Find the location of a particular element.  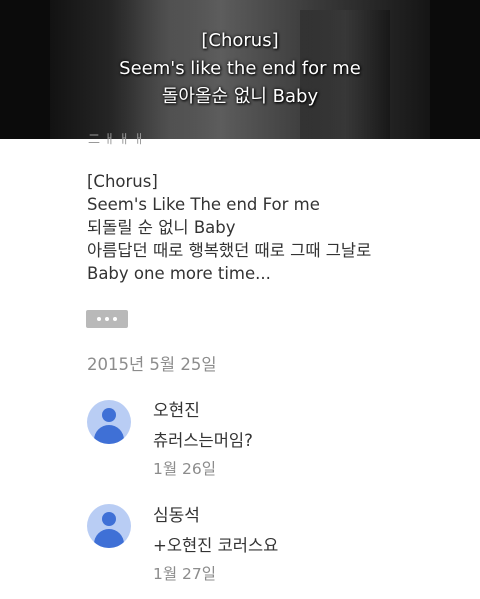

expand-more-button is located at coordinates (107, 319).